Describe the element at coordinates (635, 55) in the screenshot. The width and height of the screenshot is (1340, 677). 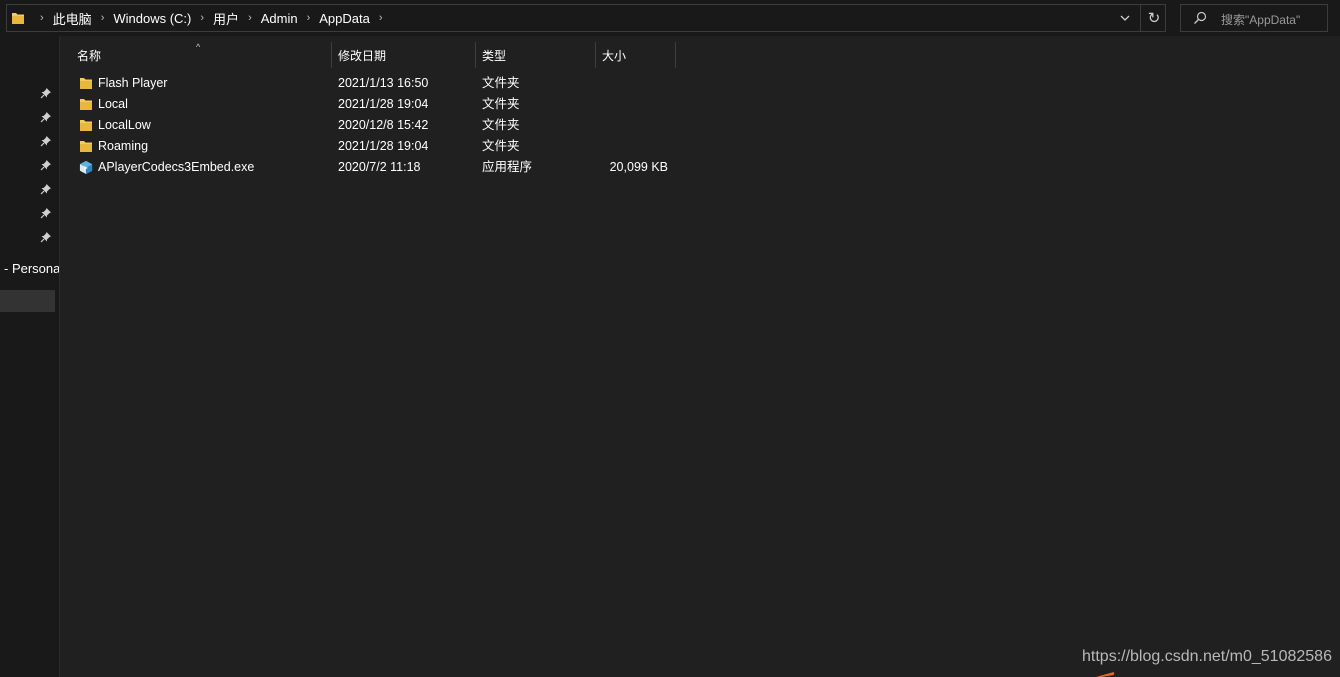
I see `column-header-size: 大小` at that location.